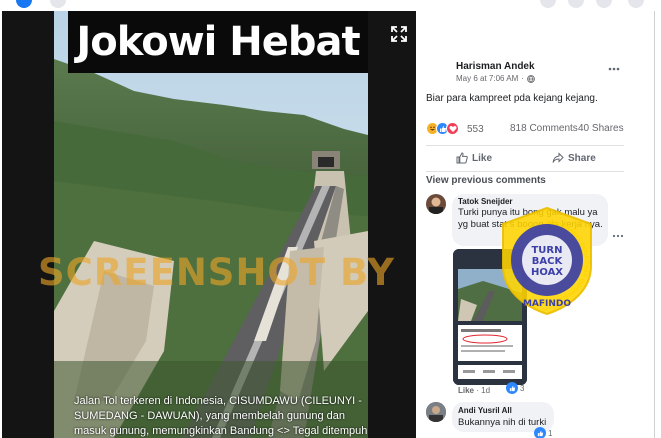 The width and height of the screenshot is (661, 438). I want to click on comment-options-icon, so click(618, 236).